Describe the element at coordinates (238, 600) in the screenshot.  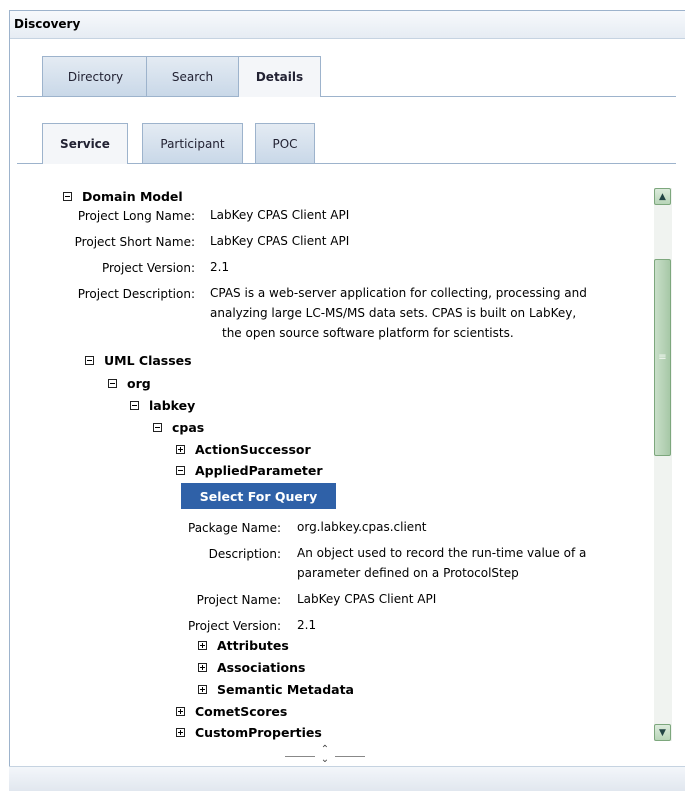
I see `field-label-project-name: Project Name:` at that location.